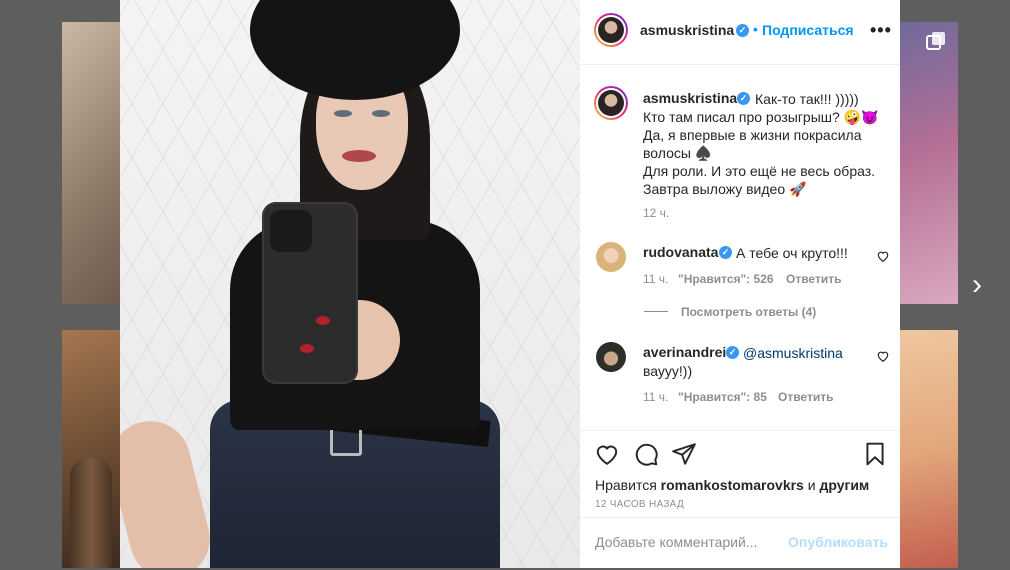 The width and height of the screenshot is (1010, 570). Describe the element at coordinates (91, 449) in the screenshot. I see `background-thumbnail-left-bottom` at that location.